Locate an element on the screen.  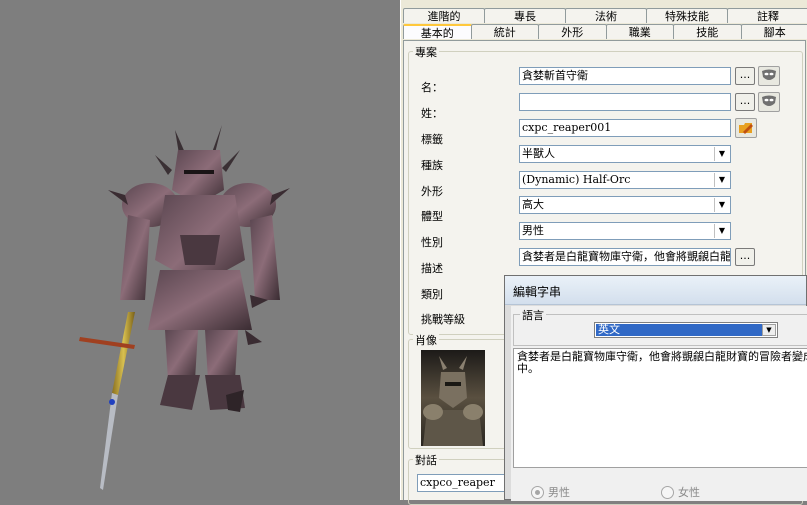
dialog-title: 編輯字串 is located at coordinates (537, 291).